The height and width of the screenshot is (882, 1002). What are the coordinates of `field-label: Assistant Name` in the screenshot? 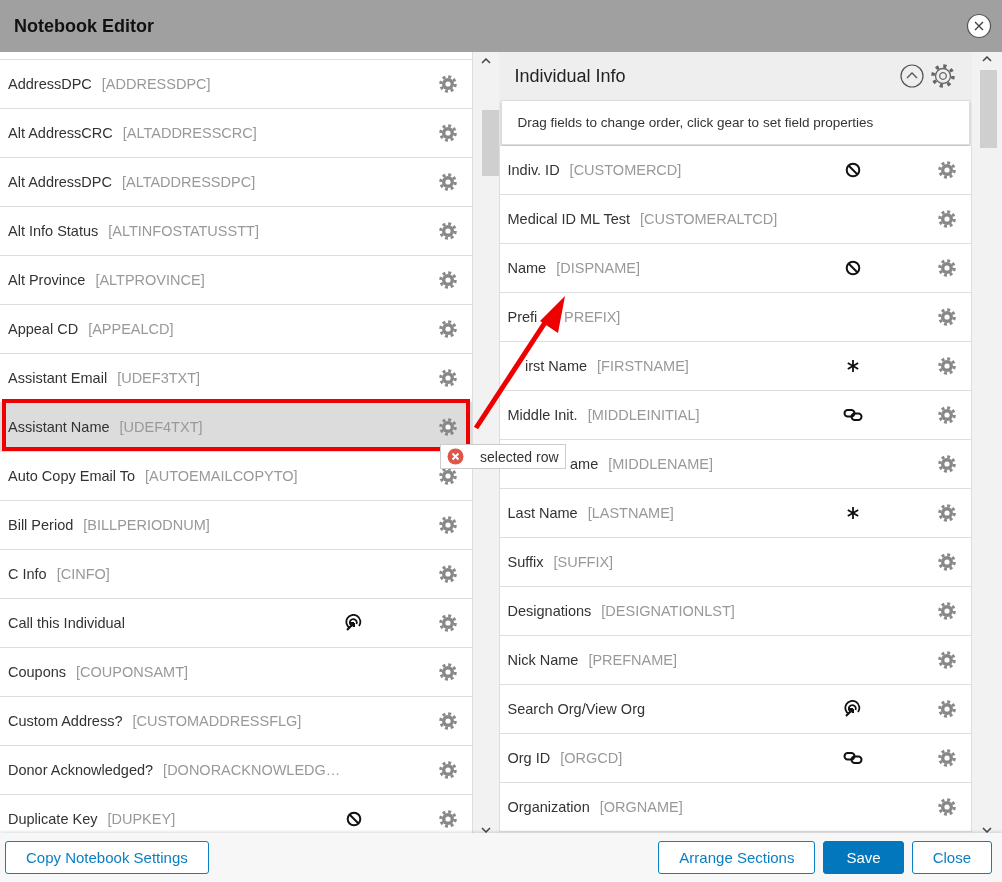 It's located at (59, 427).